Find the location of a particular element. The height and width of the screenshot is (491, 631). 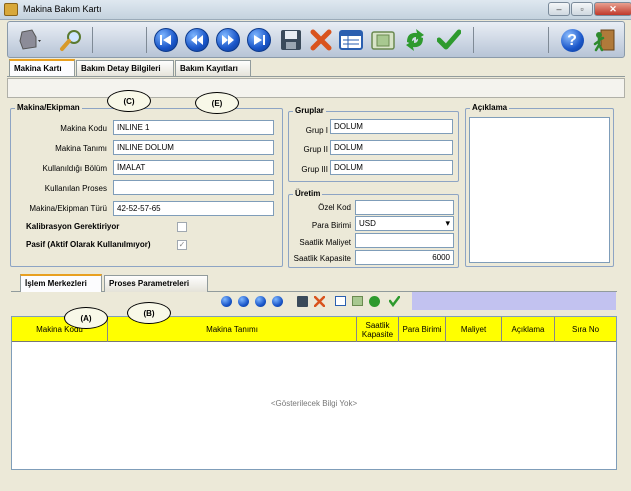

tab-content-header is located at coordinates (316, 88).